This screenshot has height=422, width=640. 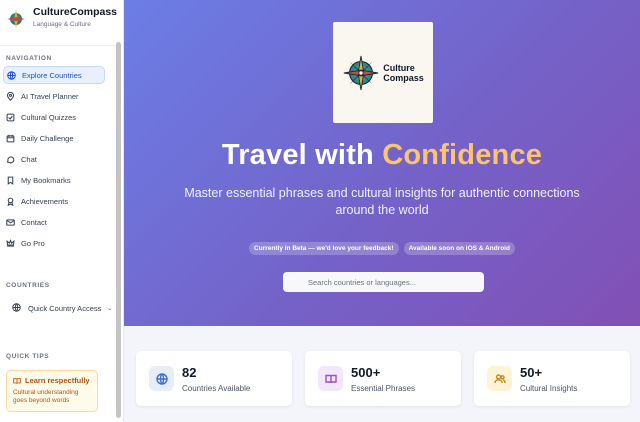 I want to click on crown-icon, so click(x=10, y=243).